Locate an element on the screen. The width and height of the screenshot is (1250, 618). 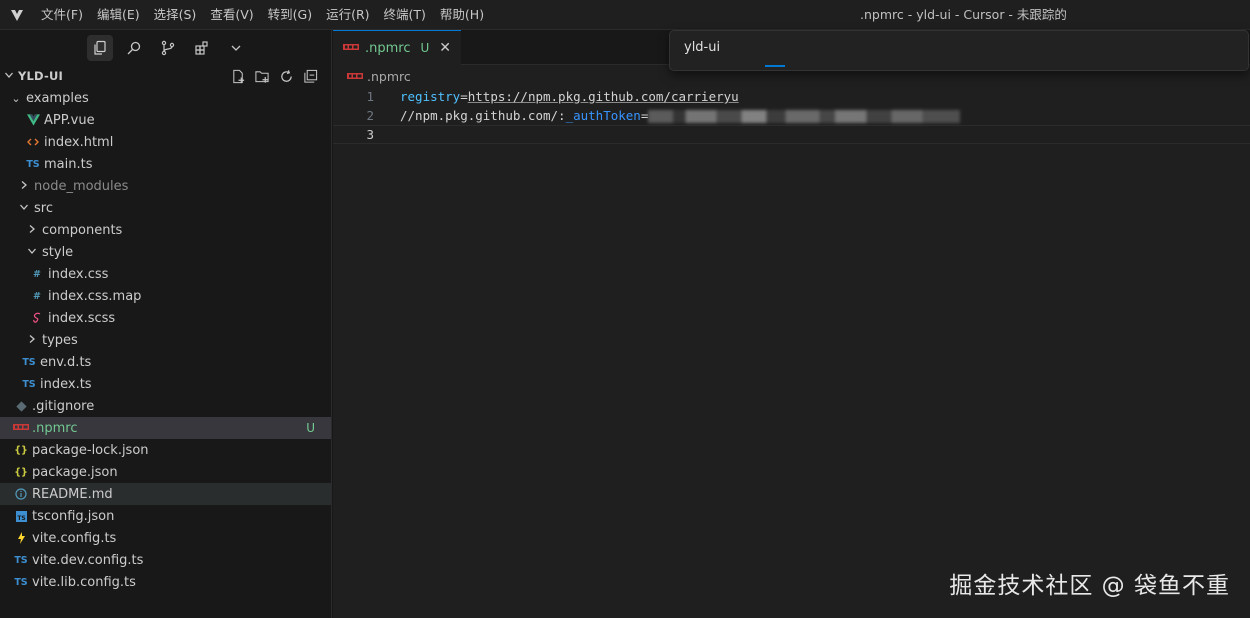
tree-label: main.ts is located at coordinates (68, 164).